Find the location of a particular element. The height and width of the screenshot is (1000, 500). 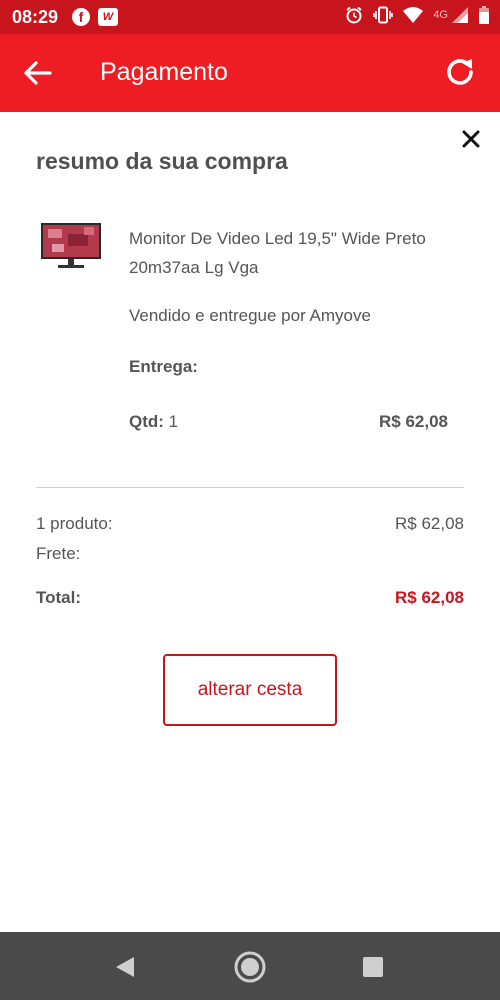

quantity-label: Qtd: is located at coordinates (146, 421).